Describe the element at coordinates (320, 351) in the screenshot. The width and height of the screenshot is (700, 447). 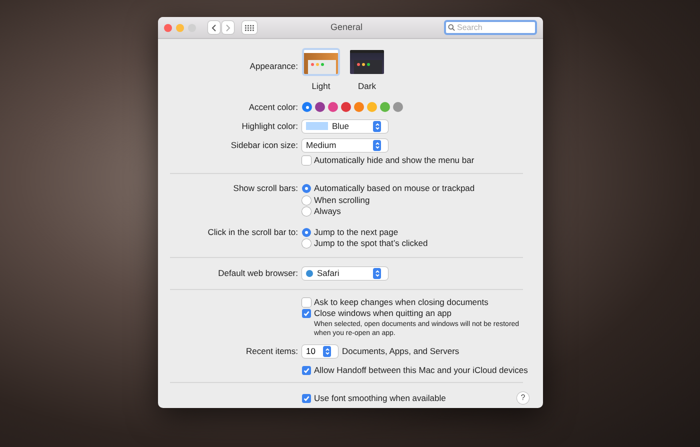
I see `recent-items-stepper: 10` at that location.